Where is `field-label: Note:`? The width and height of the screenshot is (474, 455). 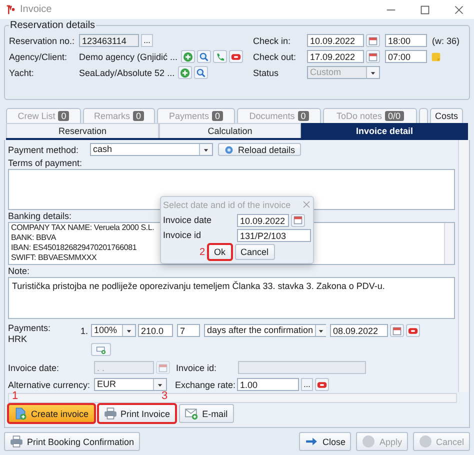 field-label: Note: is located at coordinates (19, 271).